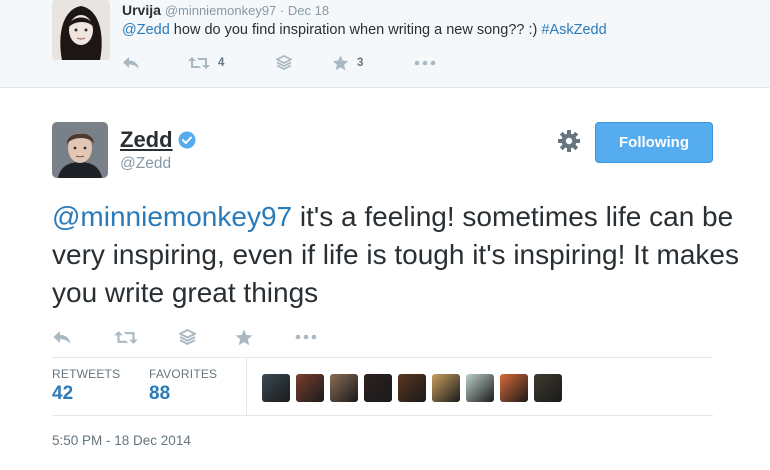 The width and height of the screenshot is (770, 470). I want to click on gear-icon, so click(569, 141).